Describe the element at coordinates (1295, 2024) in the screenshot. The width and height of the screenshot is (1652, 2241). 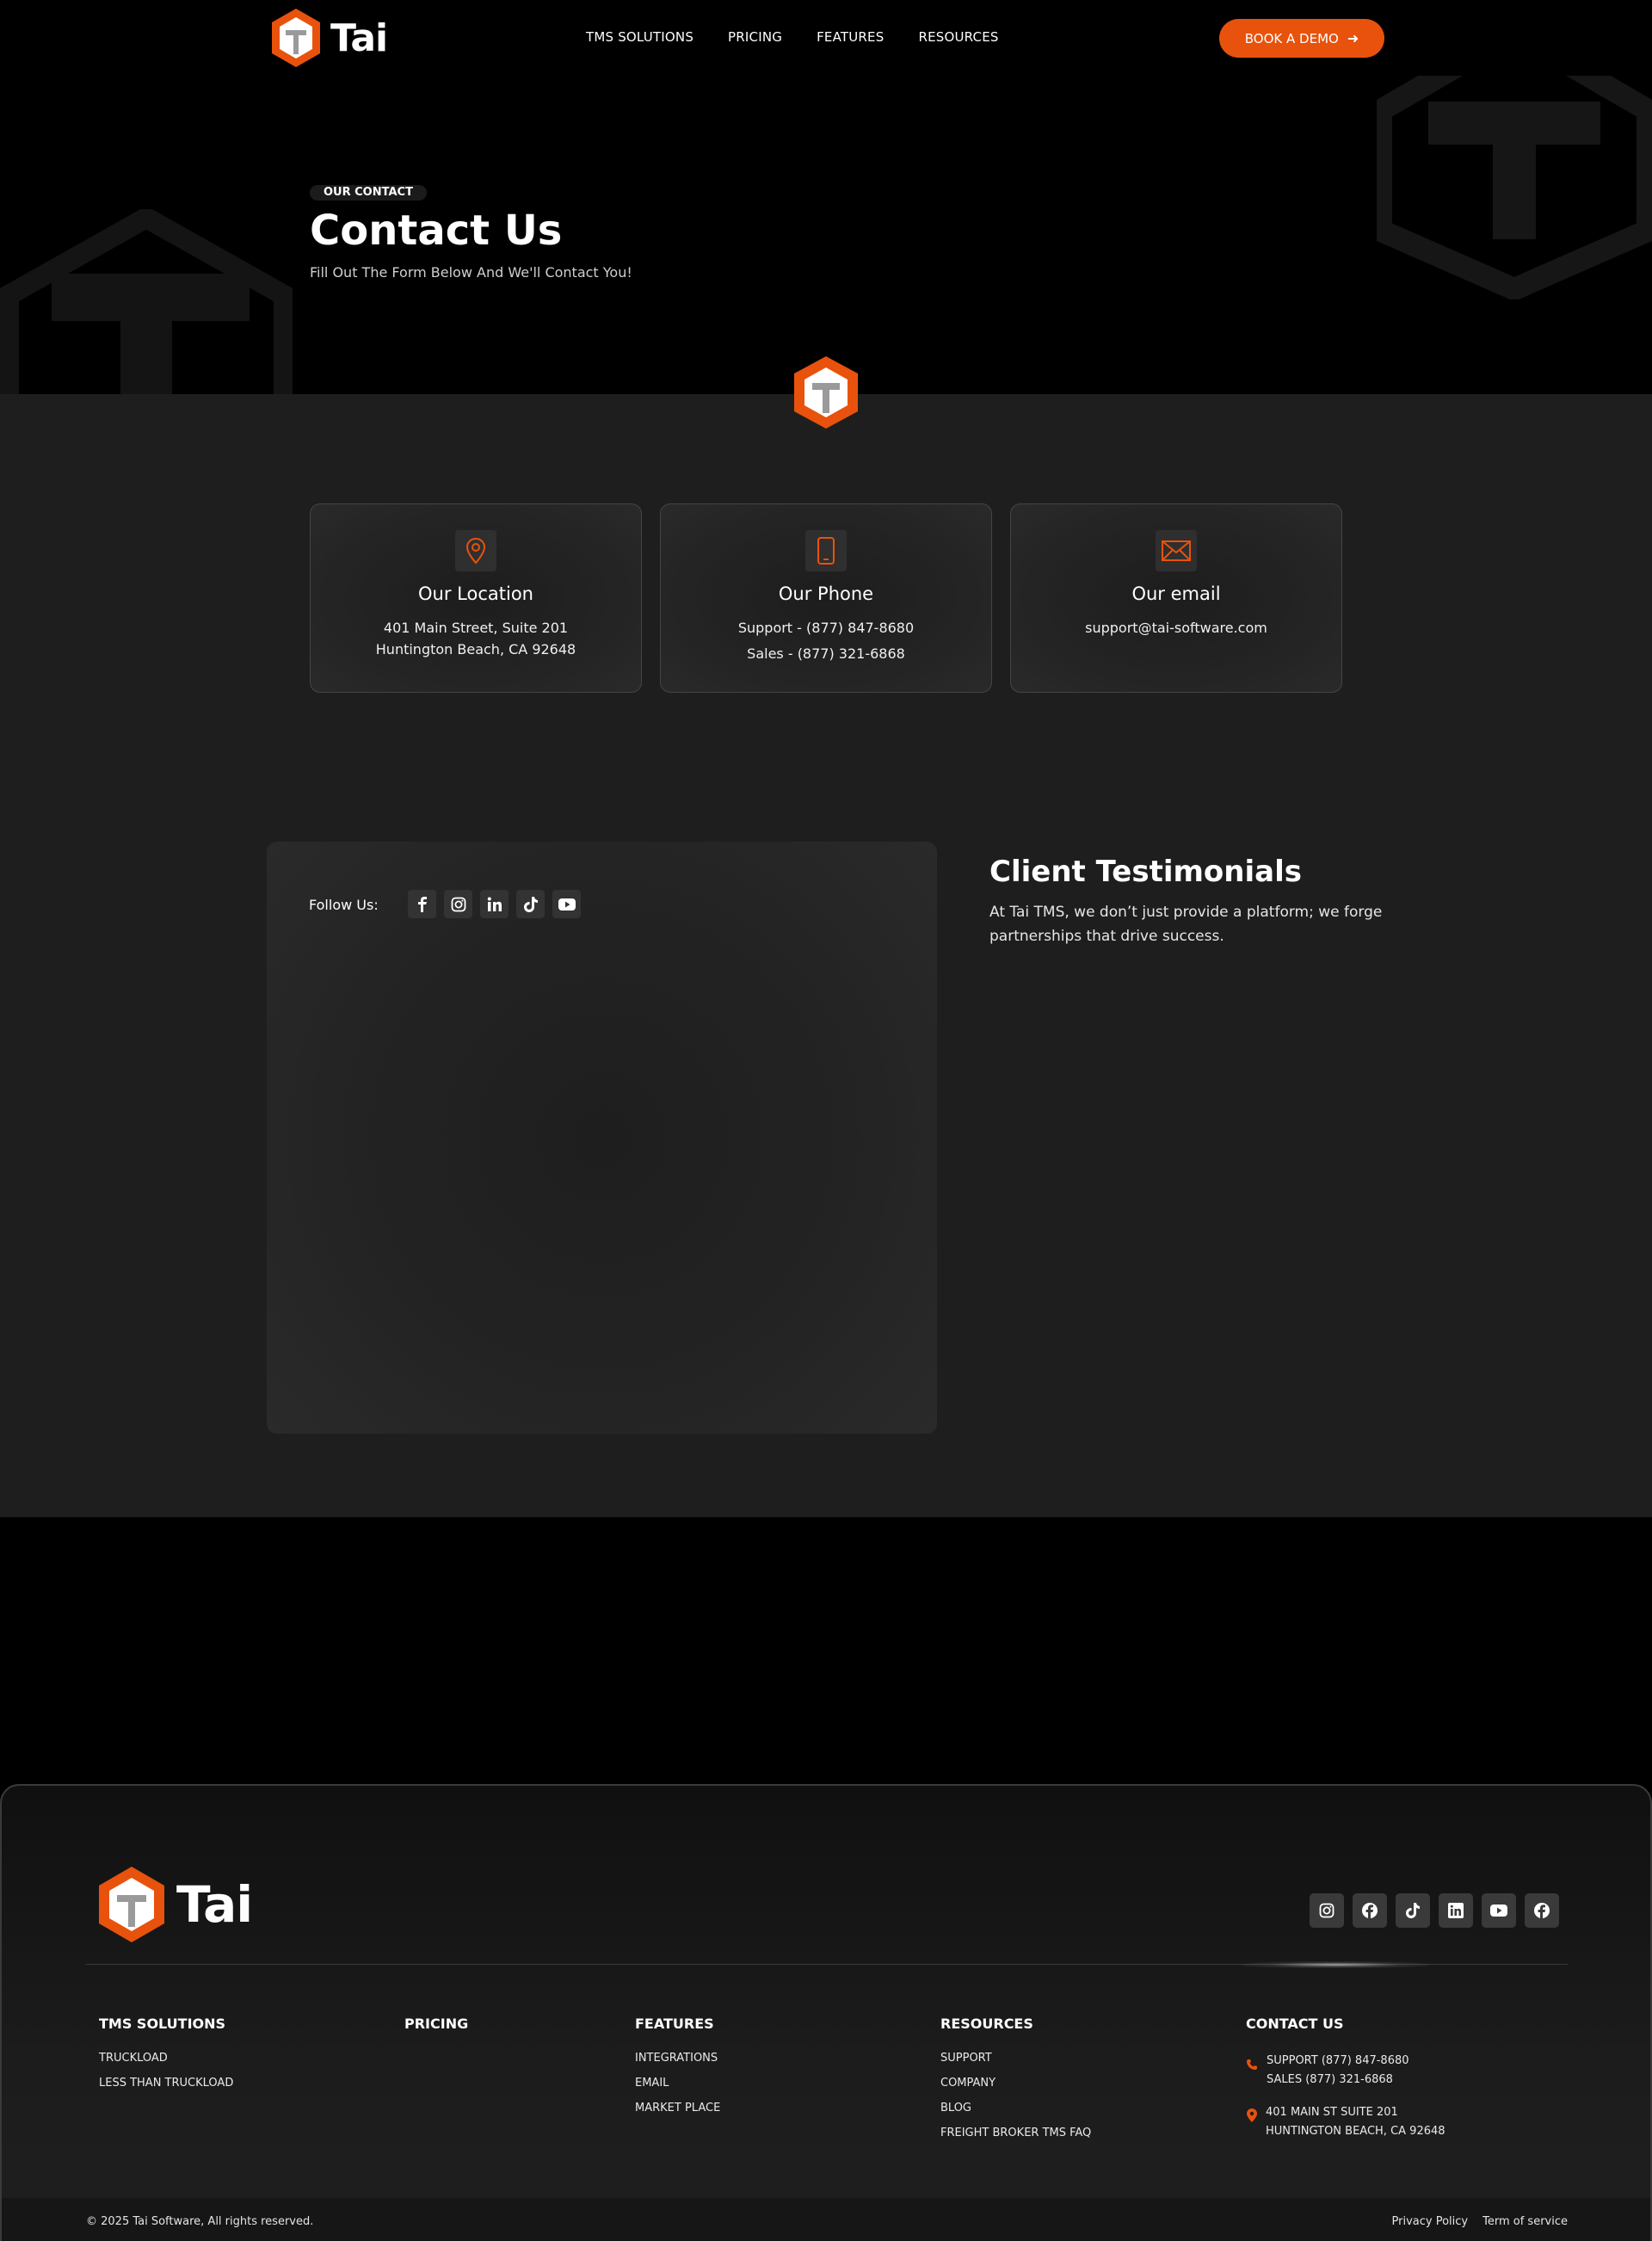
I see `footer-col-heading: CONTACT US` at that location.